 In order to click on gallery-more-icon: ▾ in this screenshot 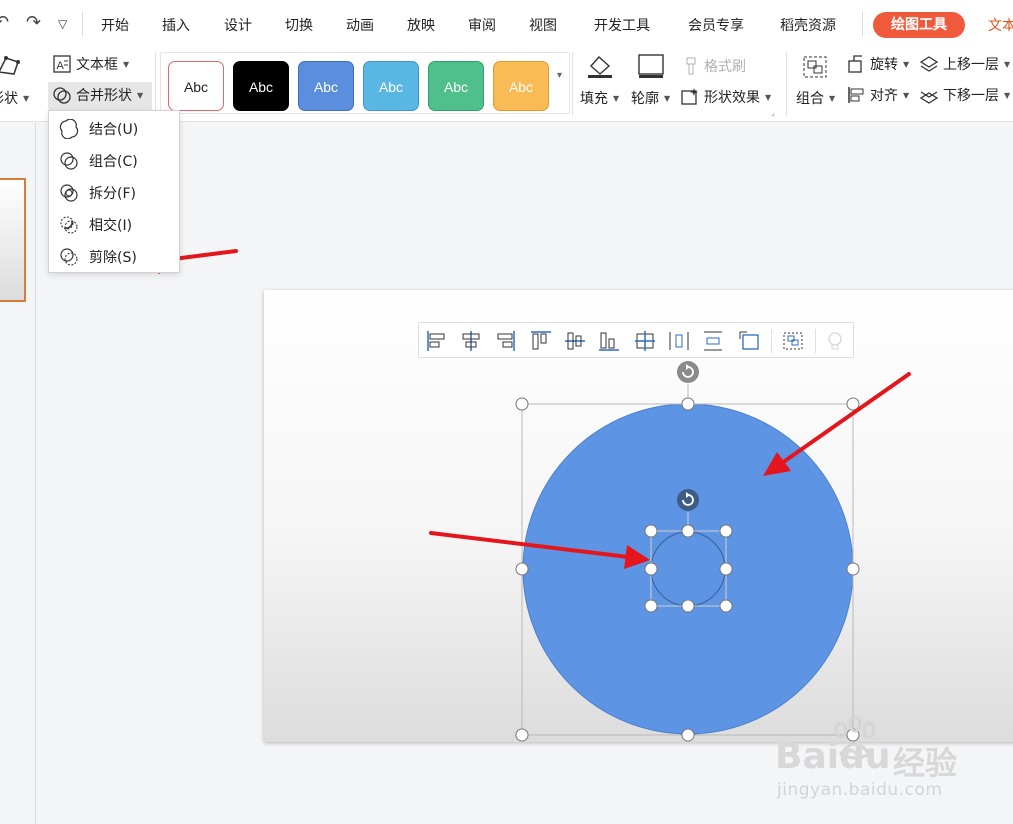, I will do `click(559, 75)`.